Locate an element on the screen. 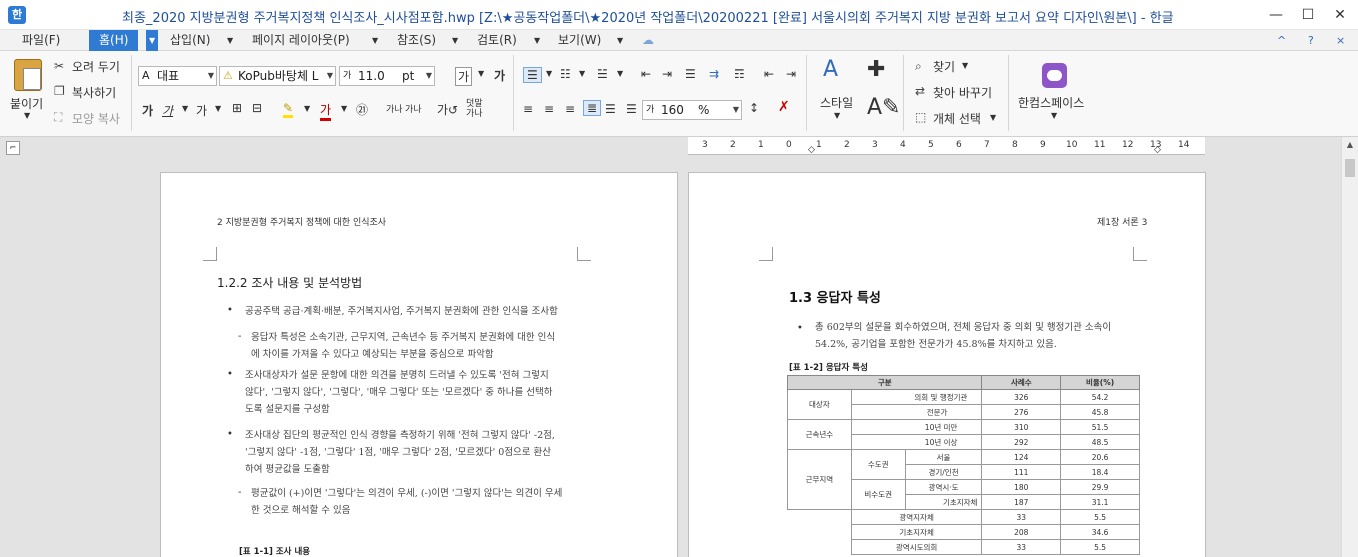 The image size is (1358, 557). cut-button: 오려 두기 is located at coordinates (96, 66).